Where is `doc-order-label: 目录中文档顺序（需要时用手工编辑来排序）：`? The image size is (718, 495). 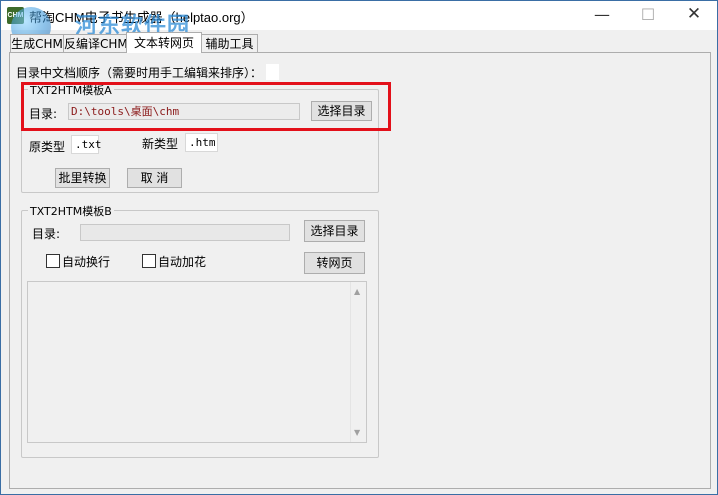
doc-order-label: 目录中文档顺序（需要时用手工编辑来排序）： is located at coordinates (139, 73).